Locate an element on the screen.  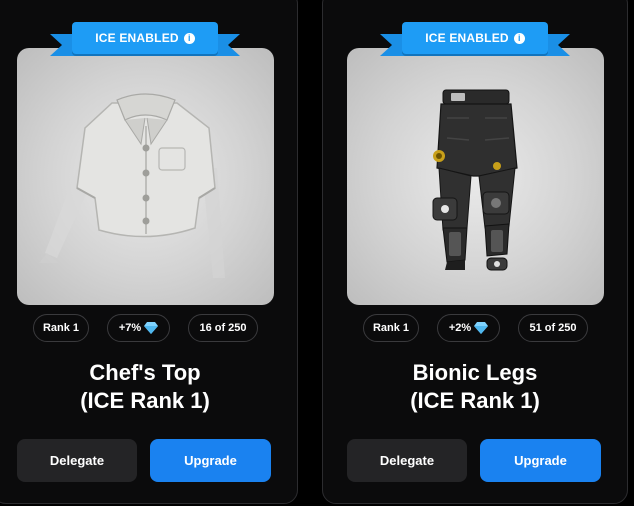
item-name: Chef's Top is located at coordinates (145, 372).